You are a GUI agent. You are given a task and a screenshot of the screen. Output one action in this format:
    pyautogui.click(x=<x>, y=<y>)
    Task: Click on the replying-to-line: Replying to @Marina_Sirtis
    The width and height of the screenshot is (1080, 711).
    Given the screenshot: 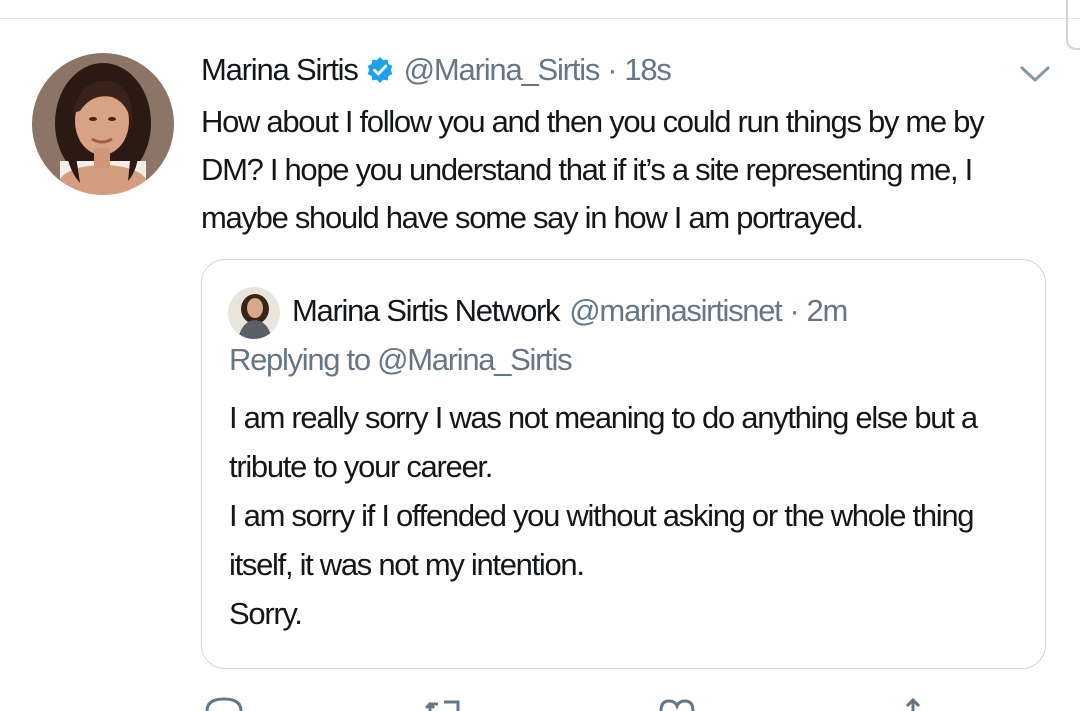 What is the action you would take?
    pyautogui.click(x=401, y=360)
    